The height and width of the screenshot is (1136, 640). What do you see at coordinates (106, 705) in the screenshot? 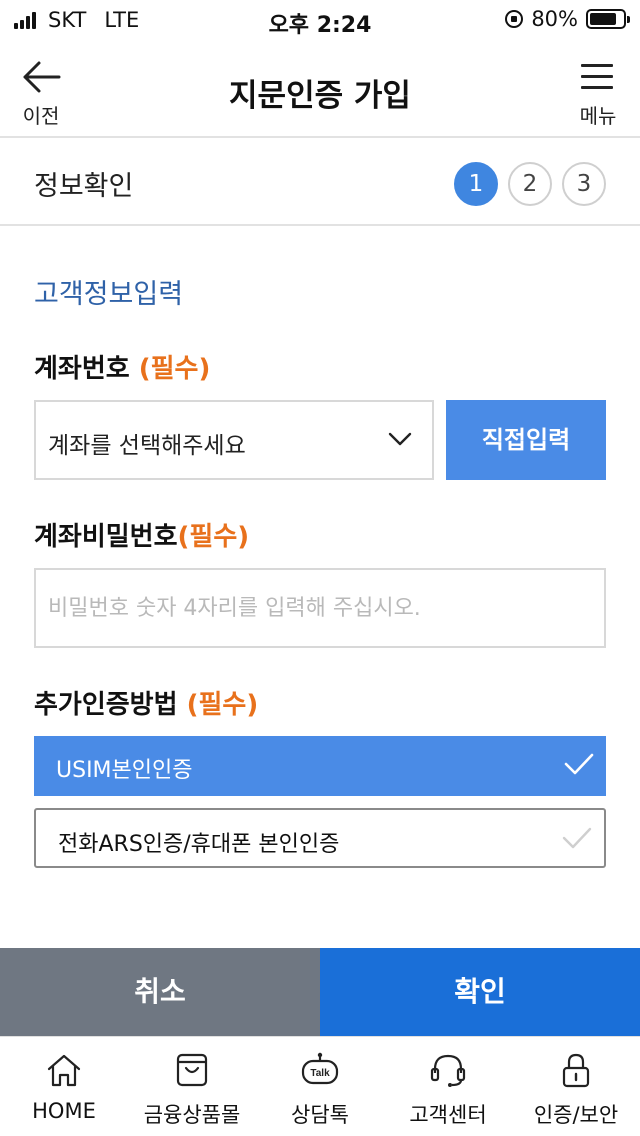
I see `auth-method-label-text: 추가인증방법` at bounding box center [106, 705].